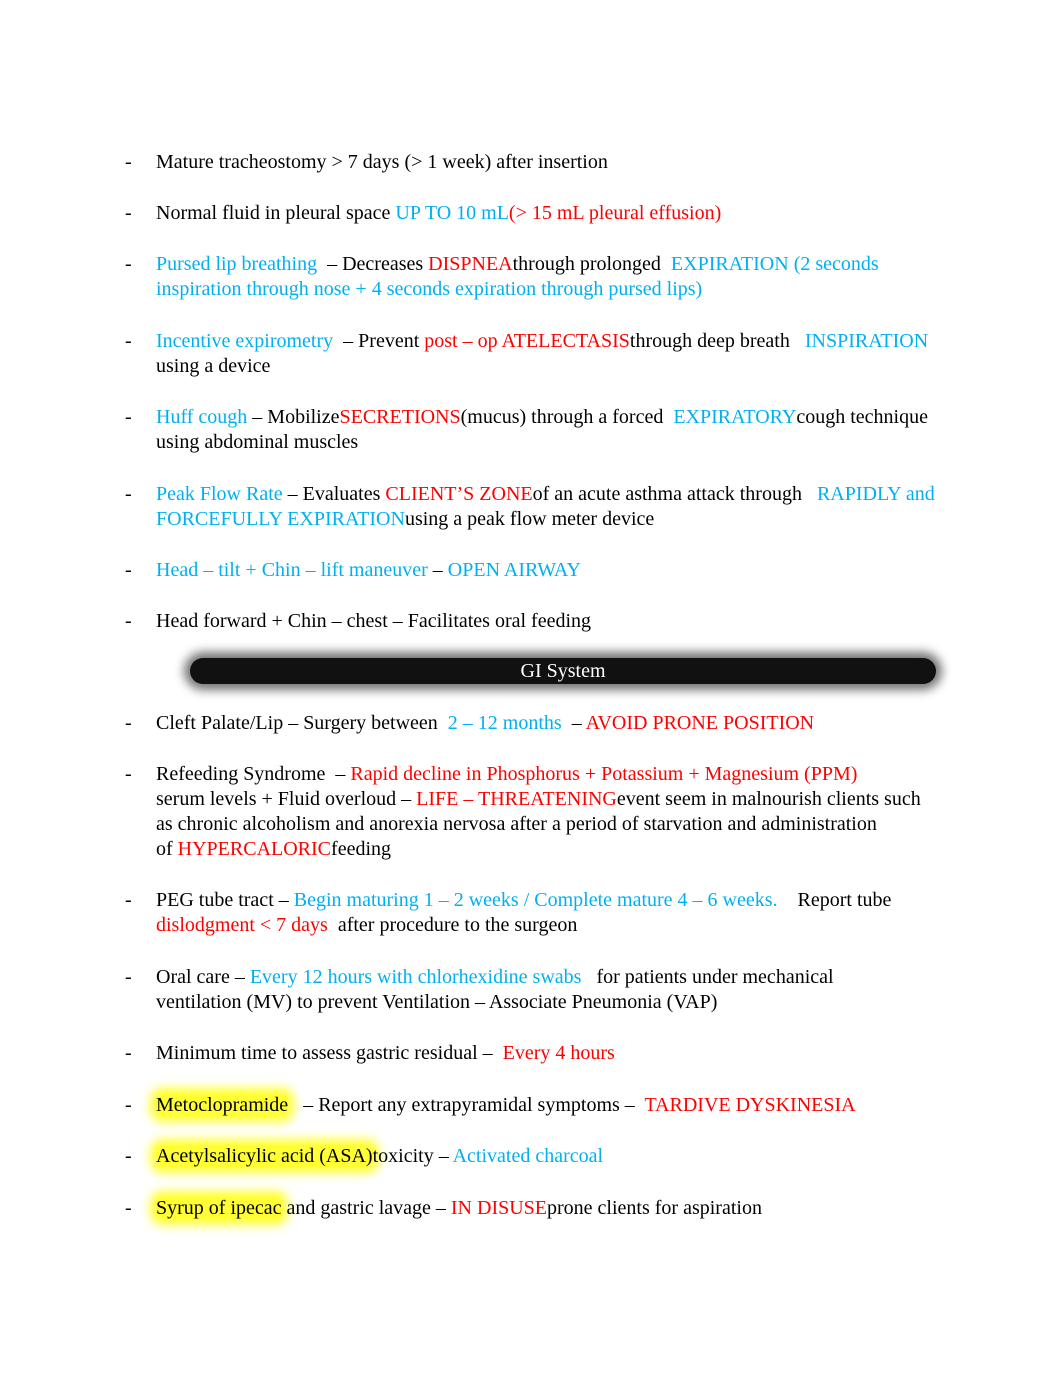  Describe the element at coordinates (203, 977) in the screenshot. I see `text-segment: Oral care –` at that location.